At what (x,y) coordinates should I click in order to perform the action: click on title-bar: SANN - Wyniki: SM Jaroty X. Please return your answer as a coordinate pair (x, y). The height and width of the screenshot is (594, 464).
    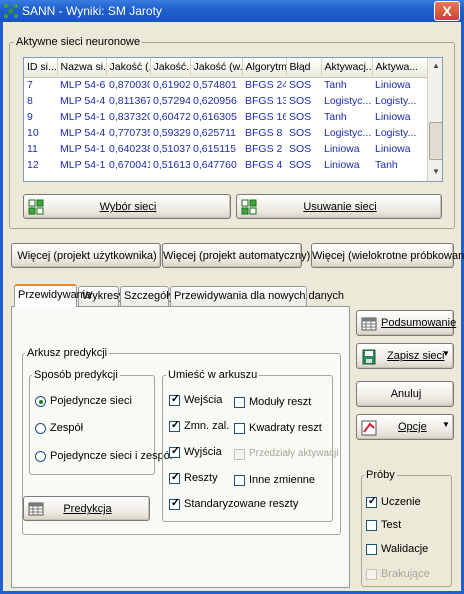
    Looking at the image, I should click on (232, 11).